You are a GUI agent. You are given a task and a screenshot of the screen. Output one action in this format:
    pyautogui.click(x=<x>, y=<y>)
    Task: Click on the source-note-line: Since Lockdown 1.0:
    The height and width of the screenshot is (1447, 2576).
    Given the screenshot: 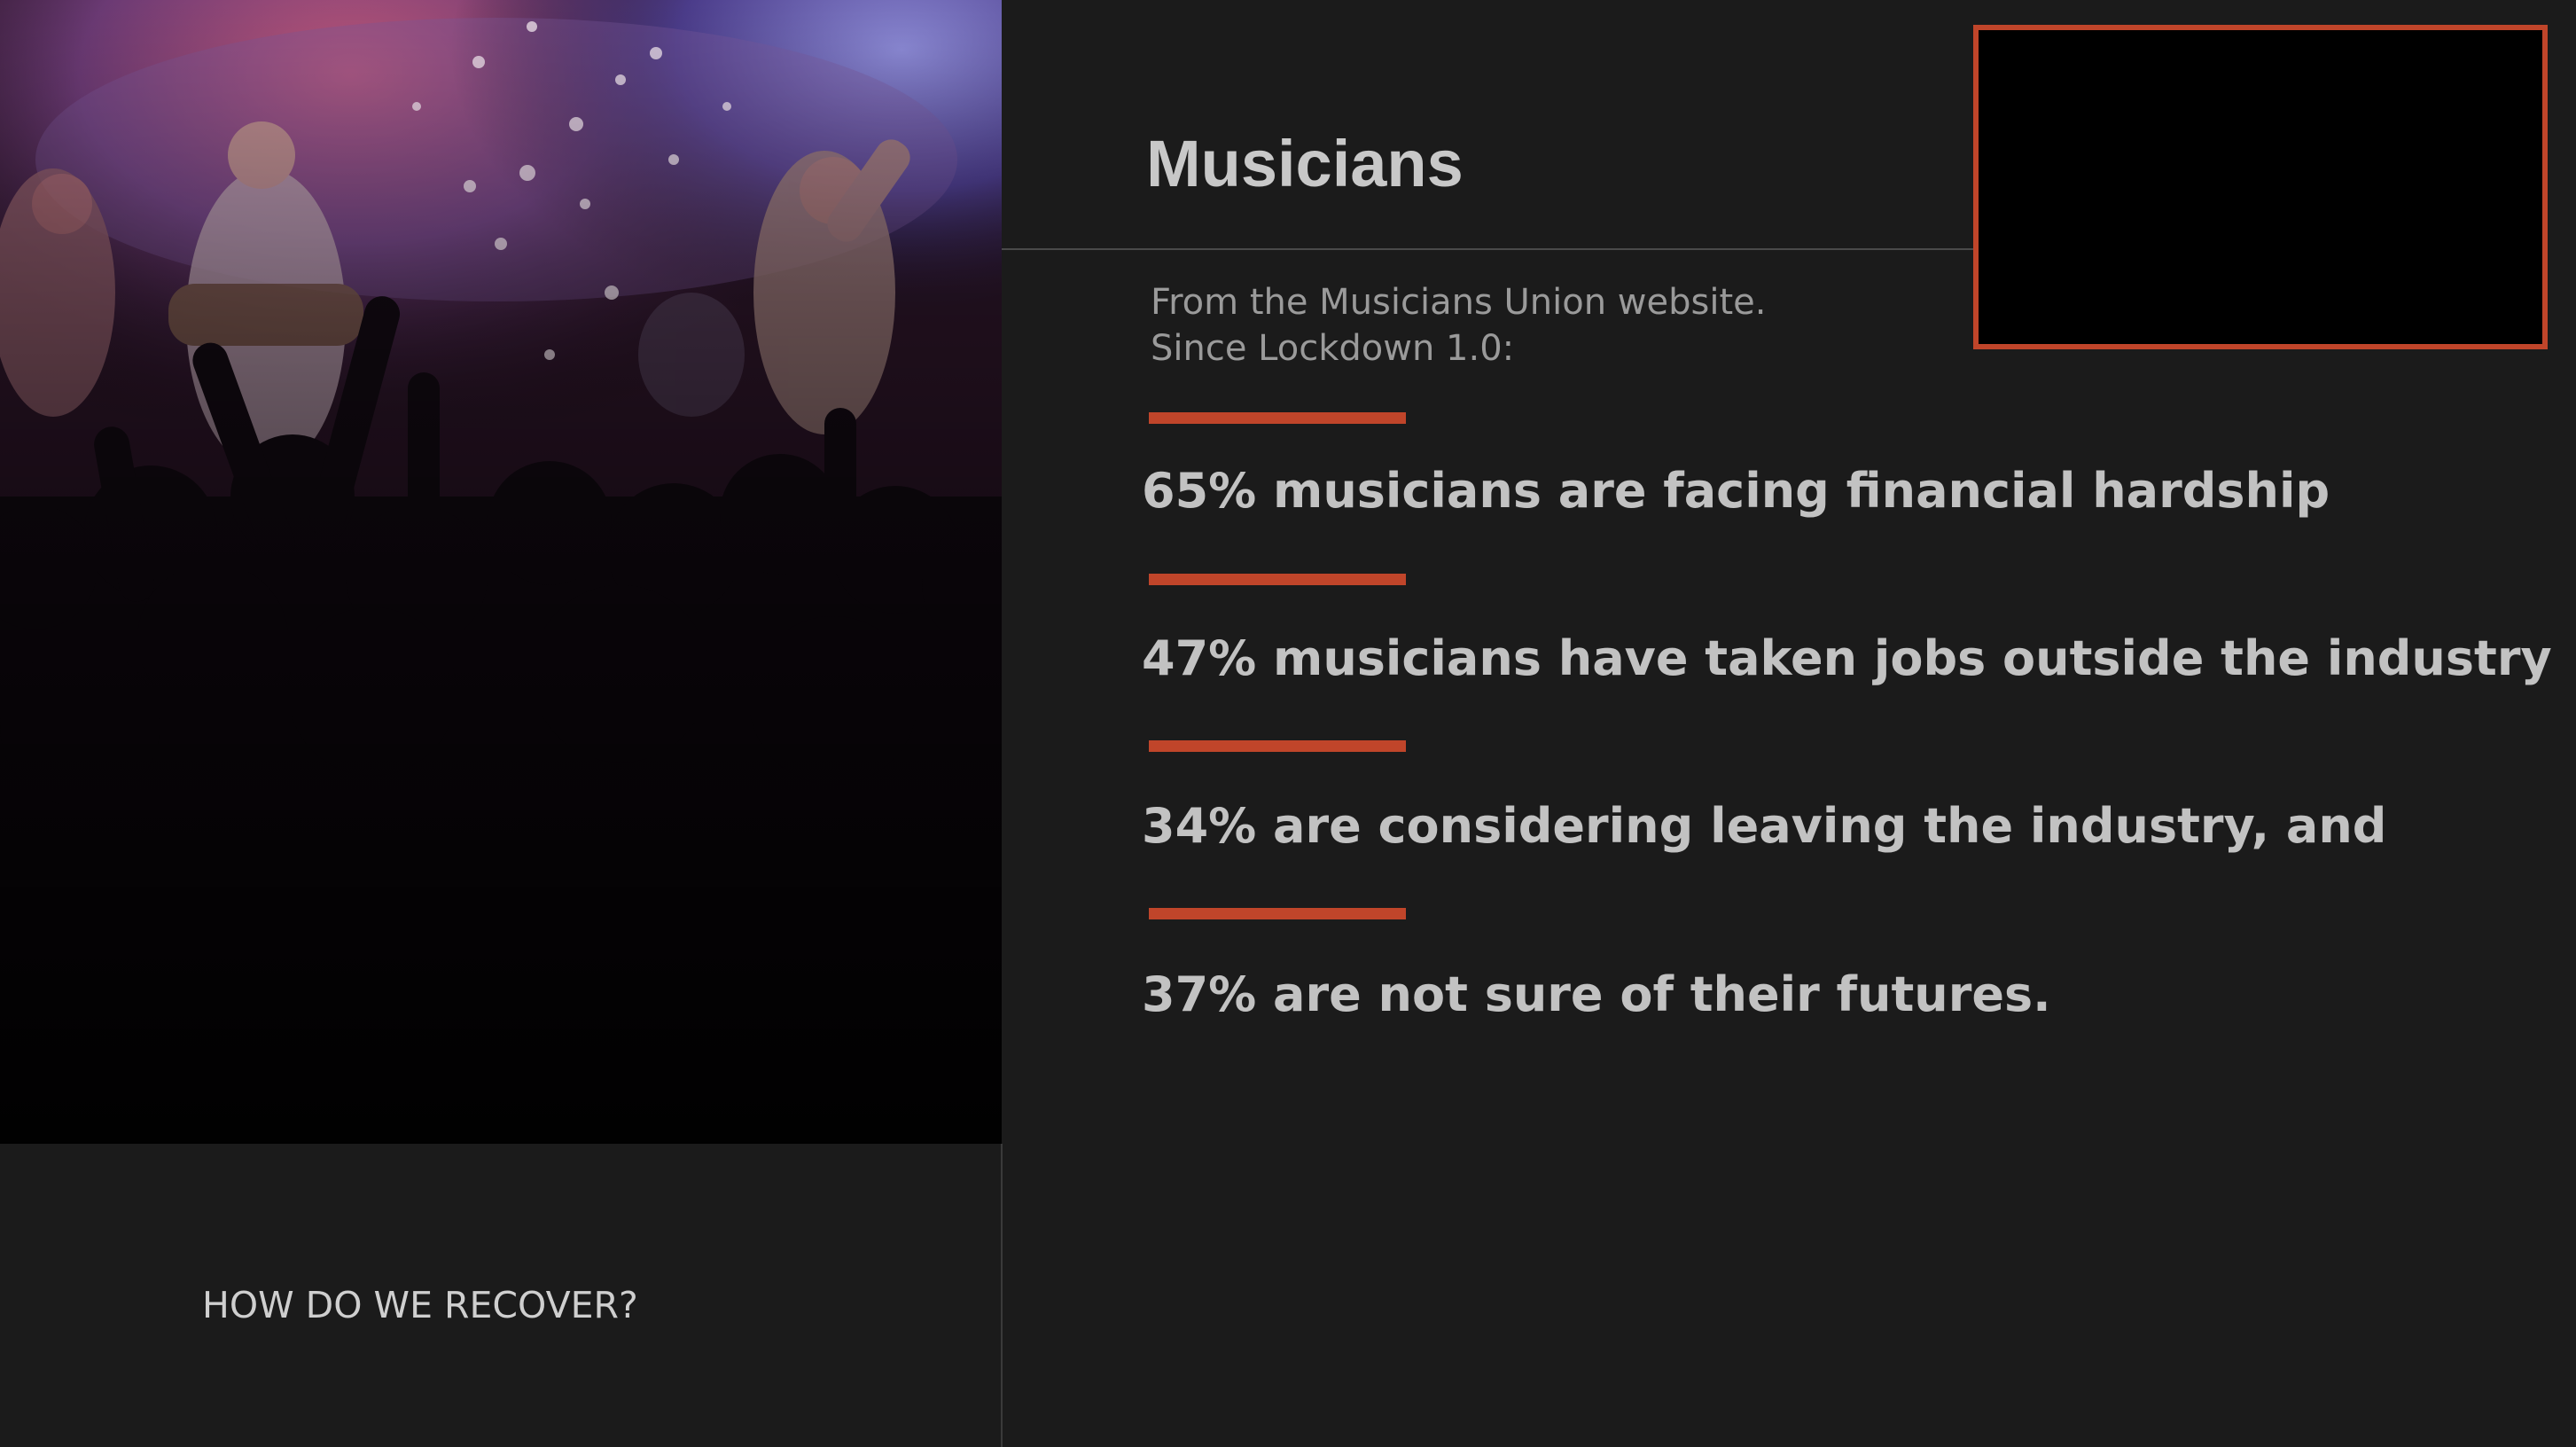 What is the action you would take?
    pyautogui.click(x=1333, y=348)
    